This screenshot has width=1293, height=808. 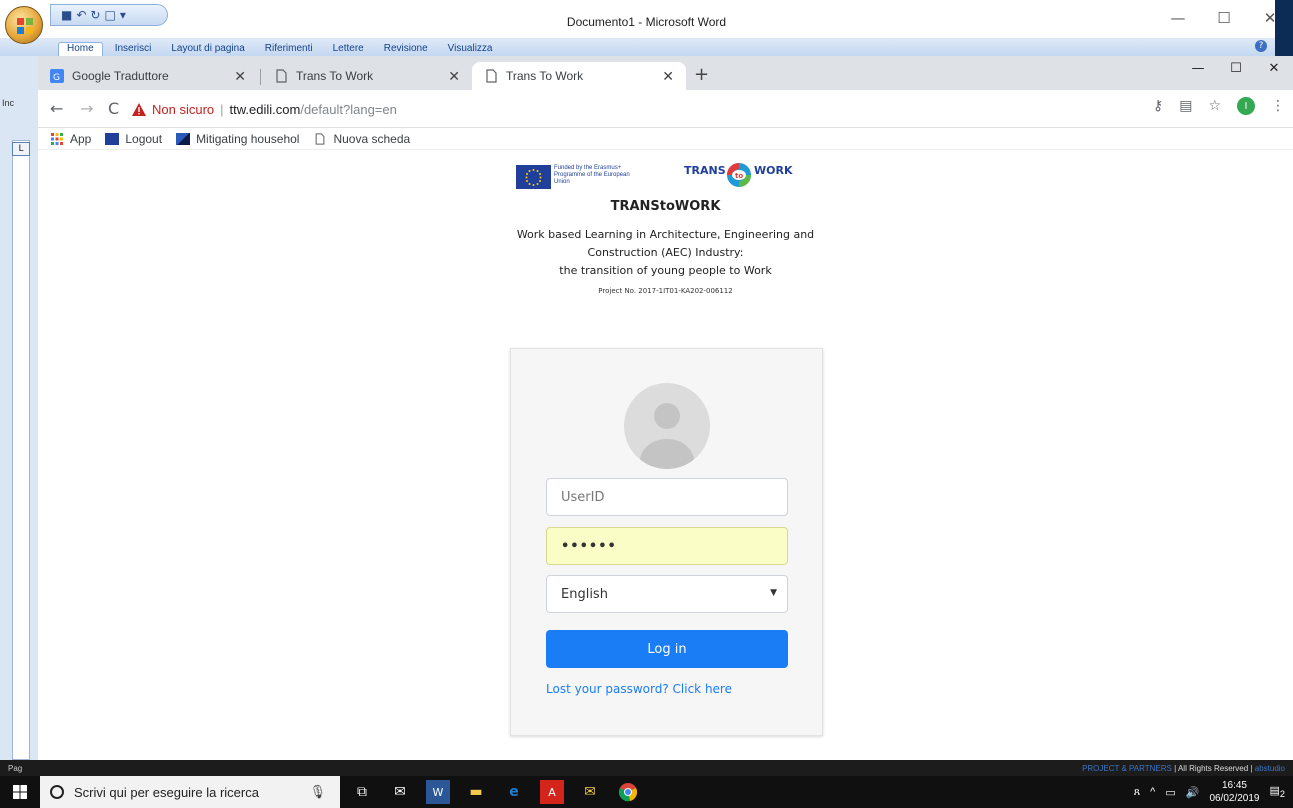 I want to click on url-host: ttw.edili.com, so click(x=265, y=109).